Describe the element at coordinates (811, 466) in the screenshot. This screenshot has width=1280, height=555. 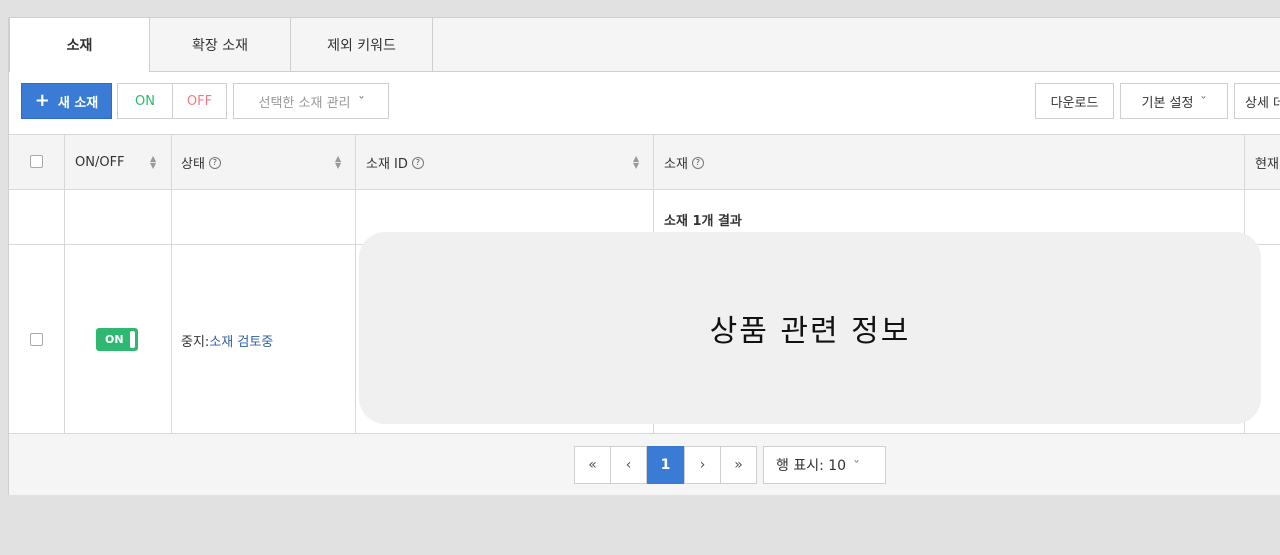
I see `rows-per-page-label: 행 표시: 10` at that location.